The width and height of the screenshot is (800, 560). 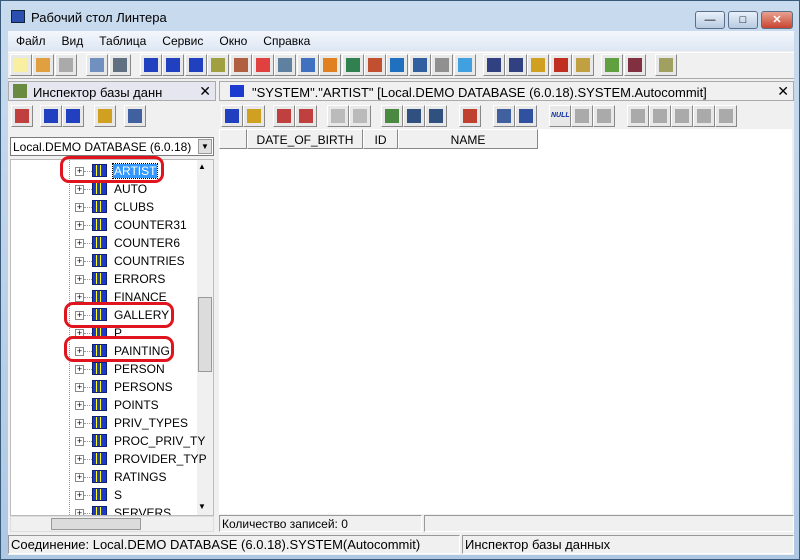 What do you see at coordinates (22, 116) in the screenshot?
I see `remove-button` at bounding box center [22, 116].